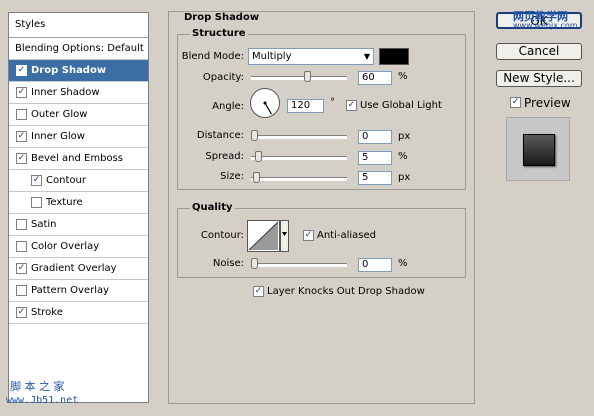 This screenshot has height=416, width=594. I want to click on opacity-slider-thumb, so click(308, 76).